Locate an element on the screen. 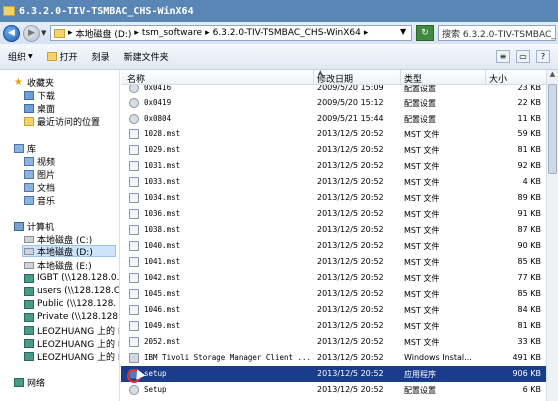  nav-item-share-users: users (\\128.128.C is located at coordinates (71, 291).